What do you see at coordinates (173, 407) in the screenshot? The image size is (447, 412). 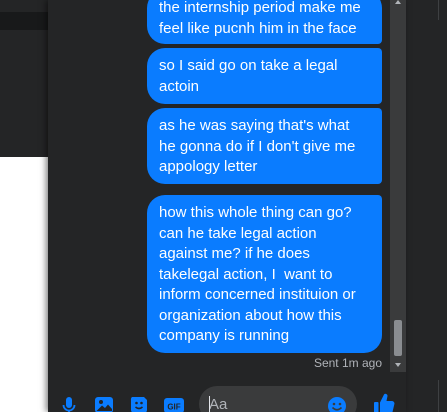 I see `svg-text: GIF` at bounding box center [173, 407].